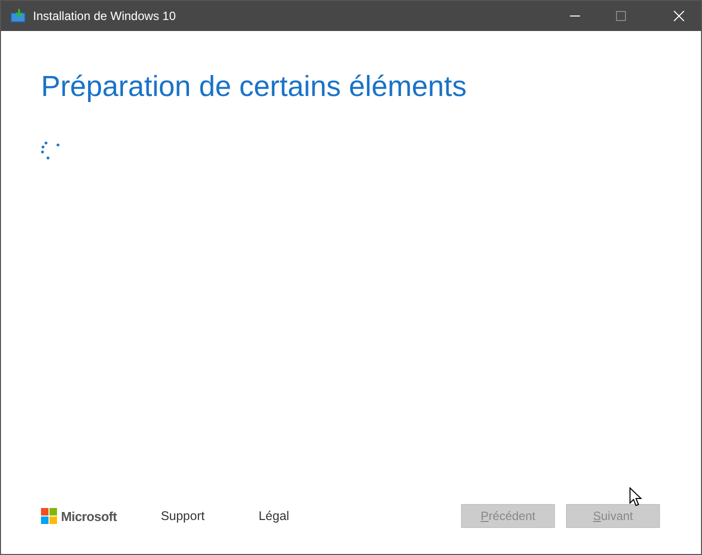 Image resolution: width=702 pixels, height=555 pixels. I want to click on page-heading: Préparation de certains éléments, so click(254, 87).